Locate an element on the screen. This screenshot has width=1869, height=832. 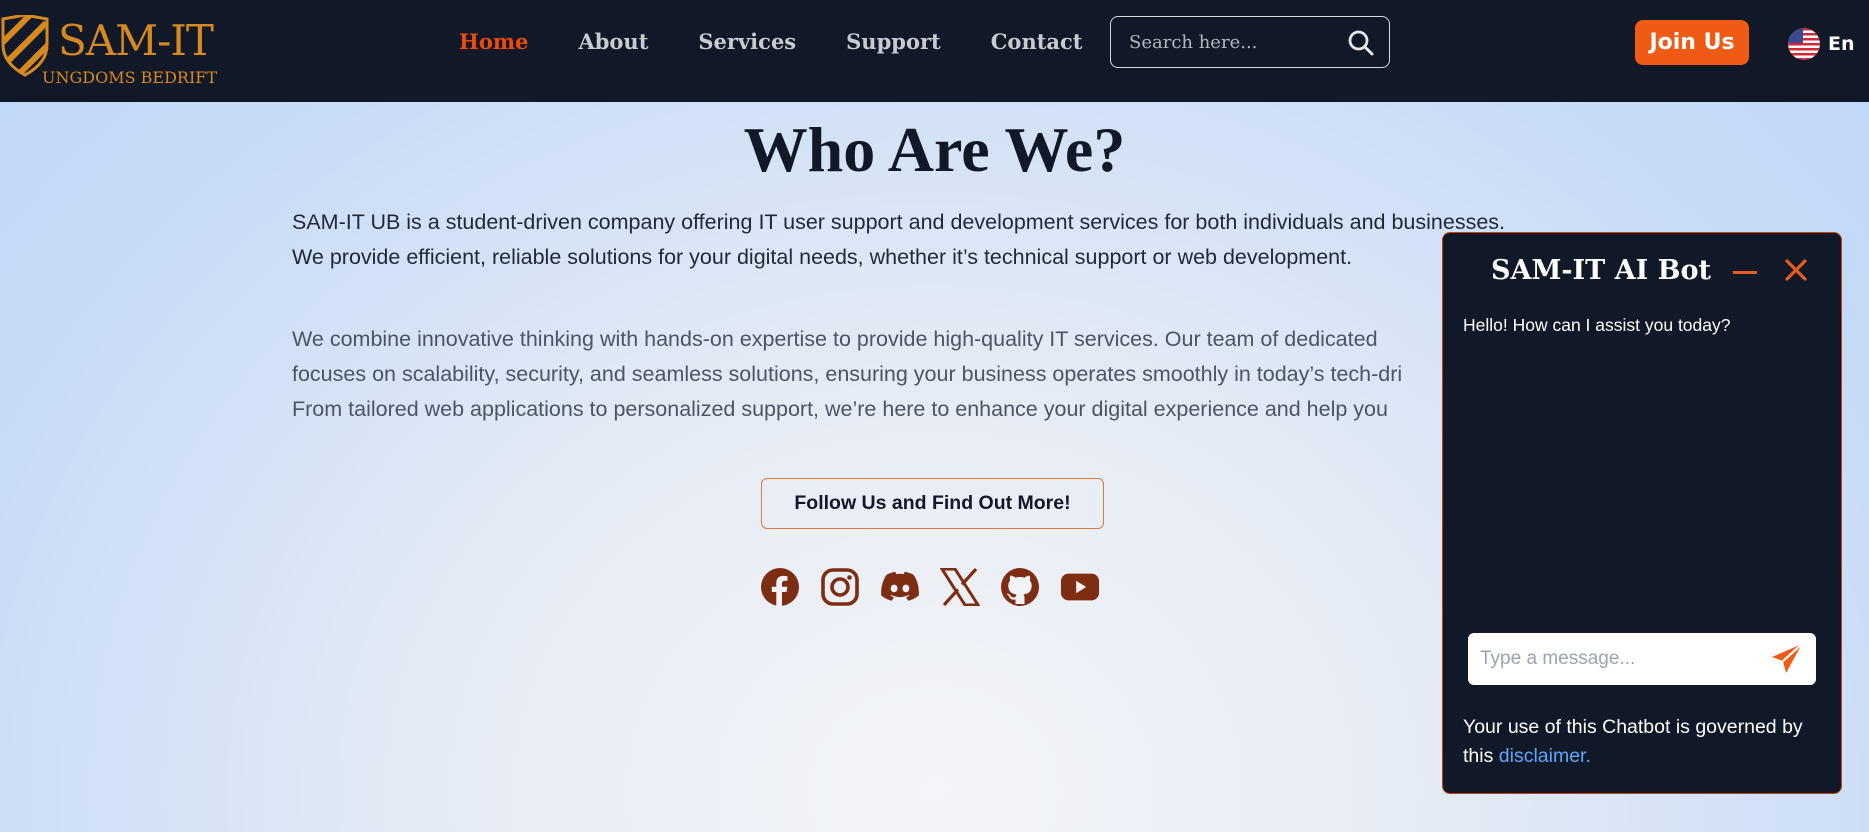
nav-link-home: Home is located at coordinates (493, 42).